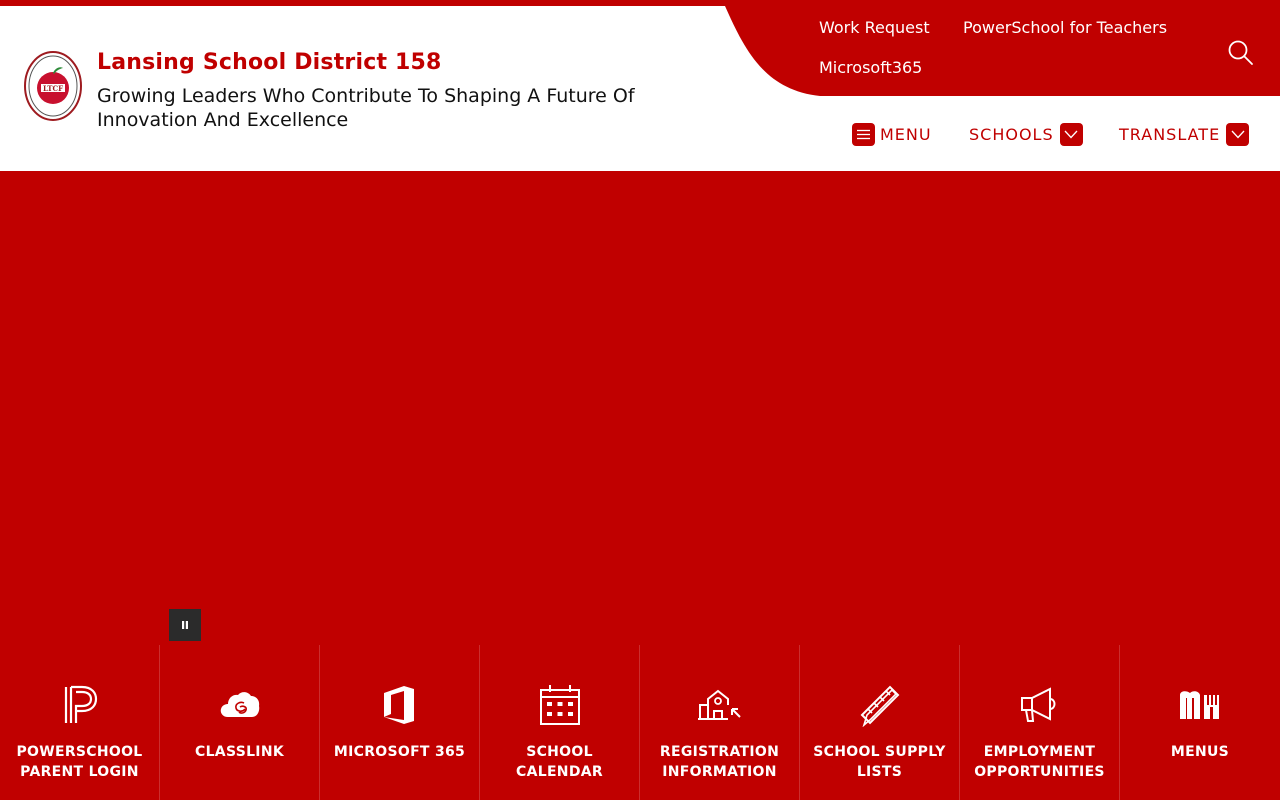  I want to click on quicklink-school-calendar: SCHOOL CALENDAR, so click(560, 722).